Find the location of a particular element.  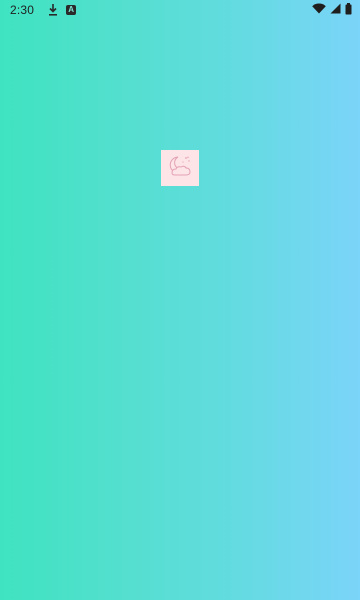

battery-icon is located at coordinates (348, 10).